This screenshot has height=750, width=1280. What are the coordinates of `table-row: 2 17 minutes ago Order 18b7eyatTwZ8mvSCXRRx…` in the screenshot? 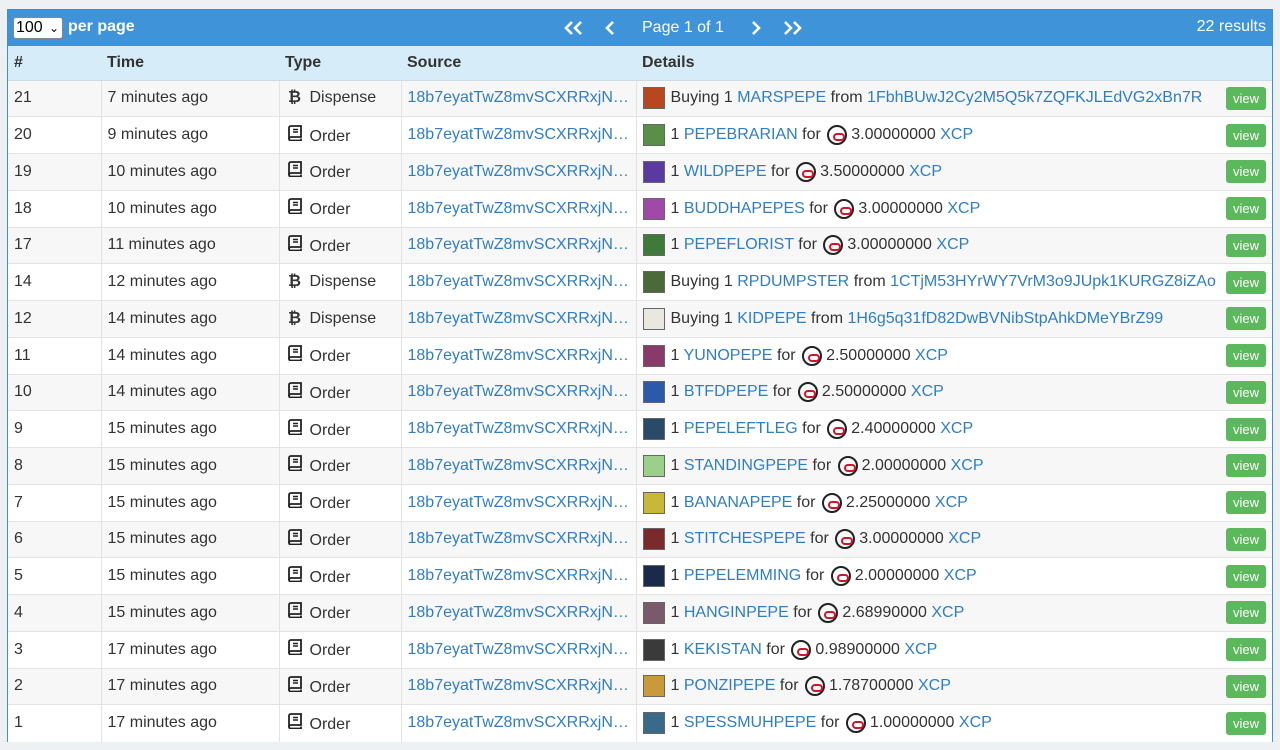 It's located at (640, 686).